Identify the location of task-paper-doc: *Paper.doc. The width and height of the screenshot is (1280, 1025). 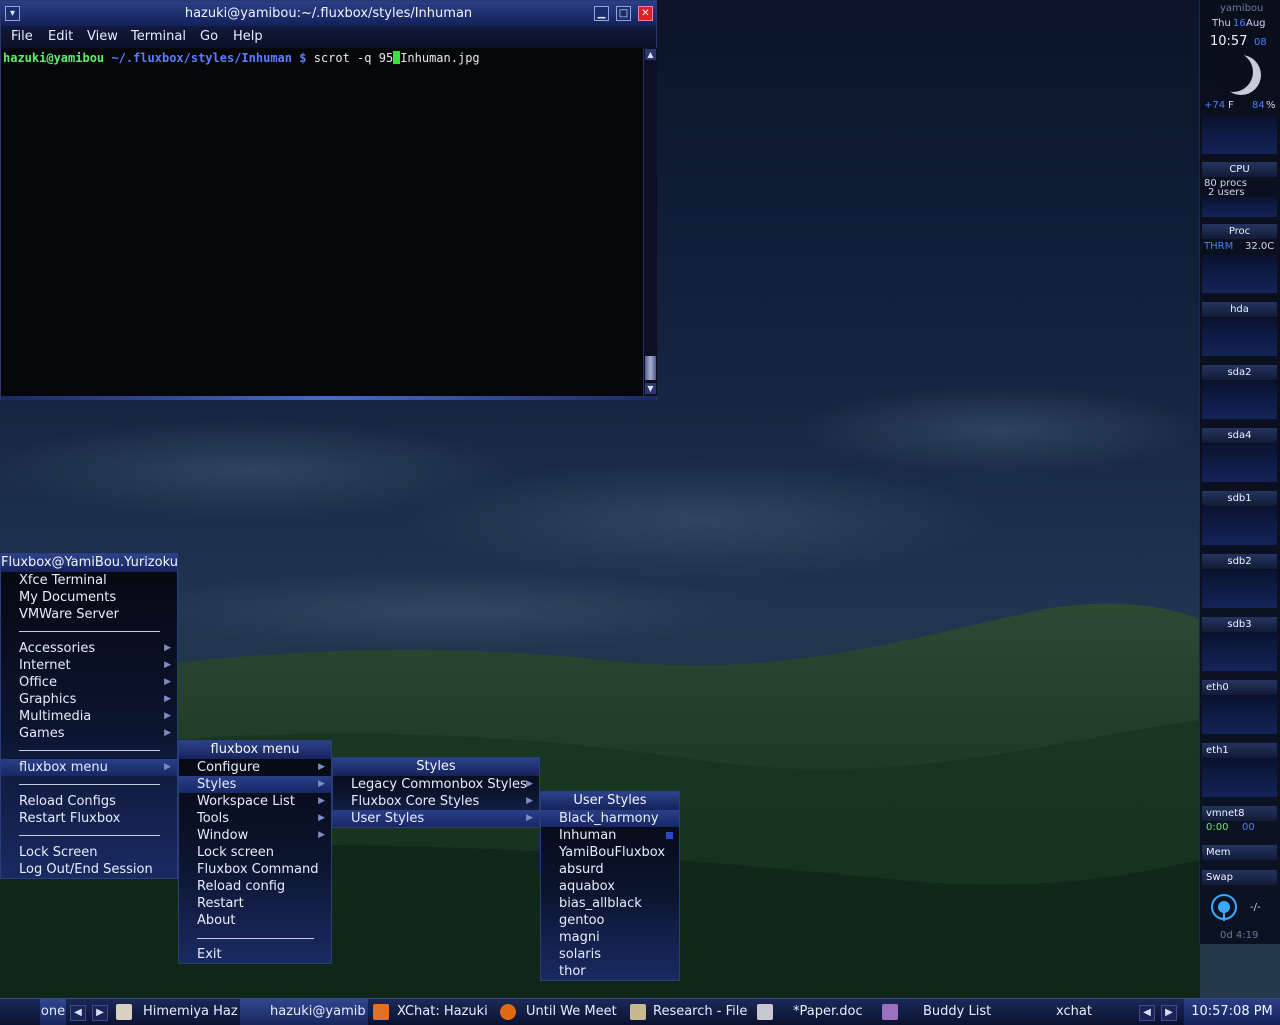
(828, 1012).